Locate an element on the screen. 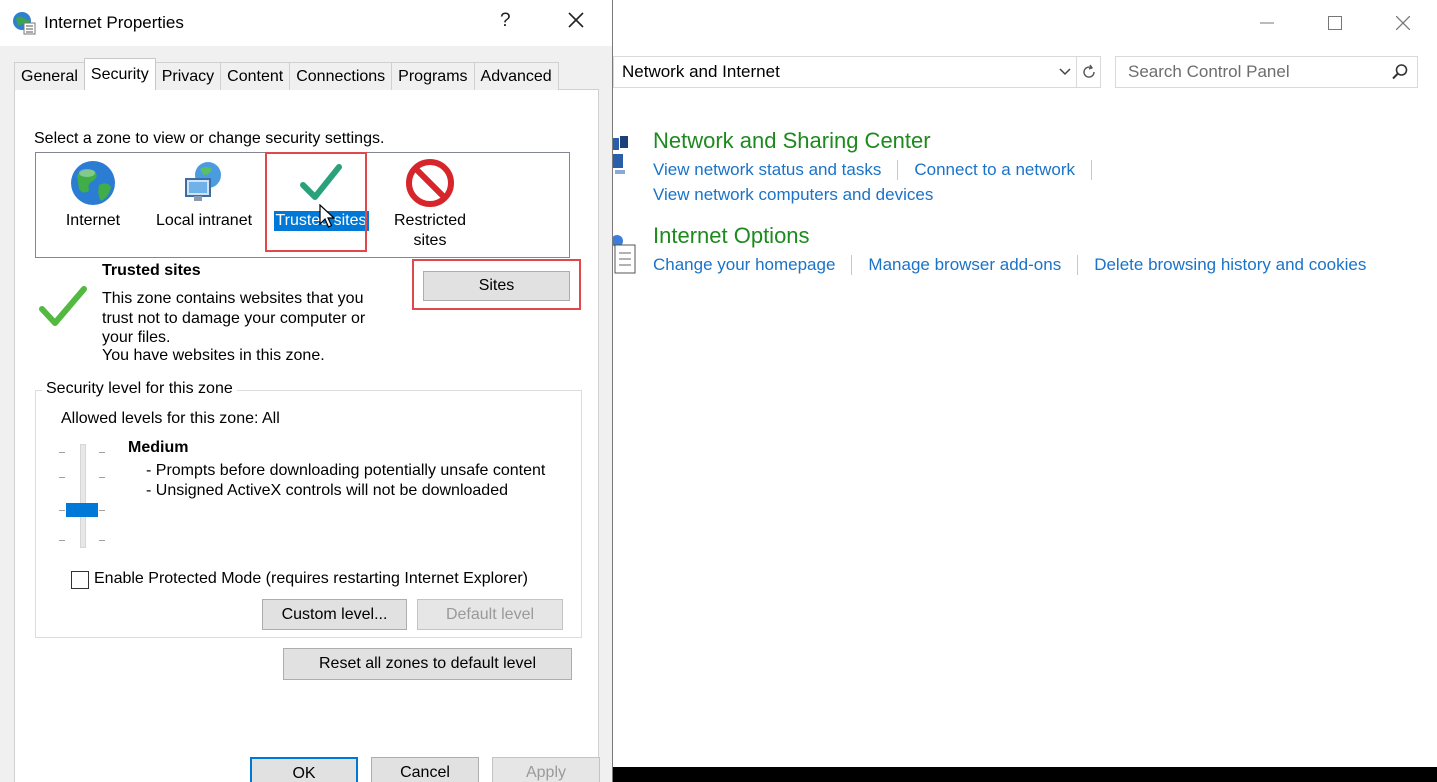 The height and width of the screenshot is (782, 1437). network-sharing-links-row2: View network computers and devices is located at coordinates (793, 195).